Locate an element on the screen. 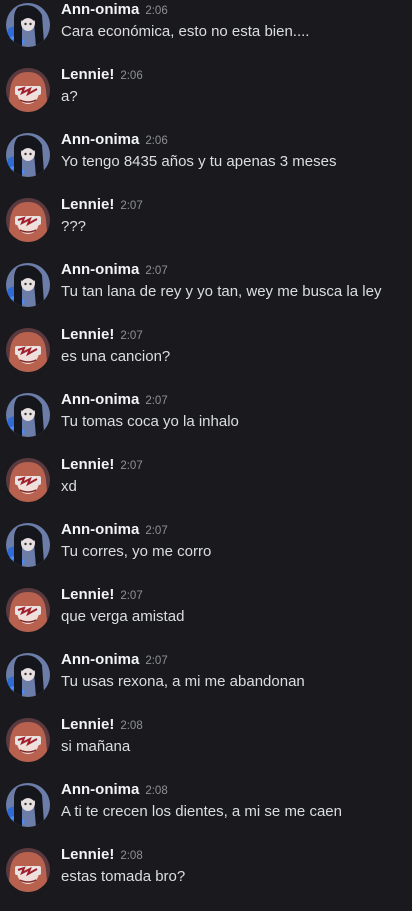 This screenshot has width=412, height=911. chat-message: Lennie! 2:06 a? is located at coordinates (206, 98).